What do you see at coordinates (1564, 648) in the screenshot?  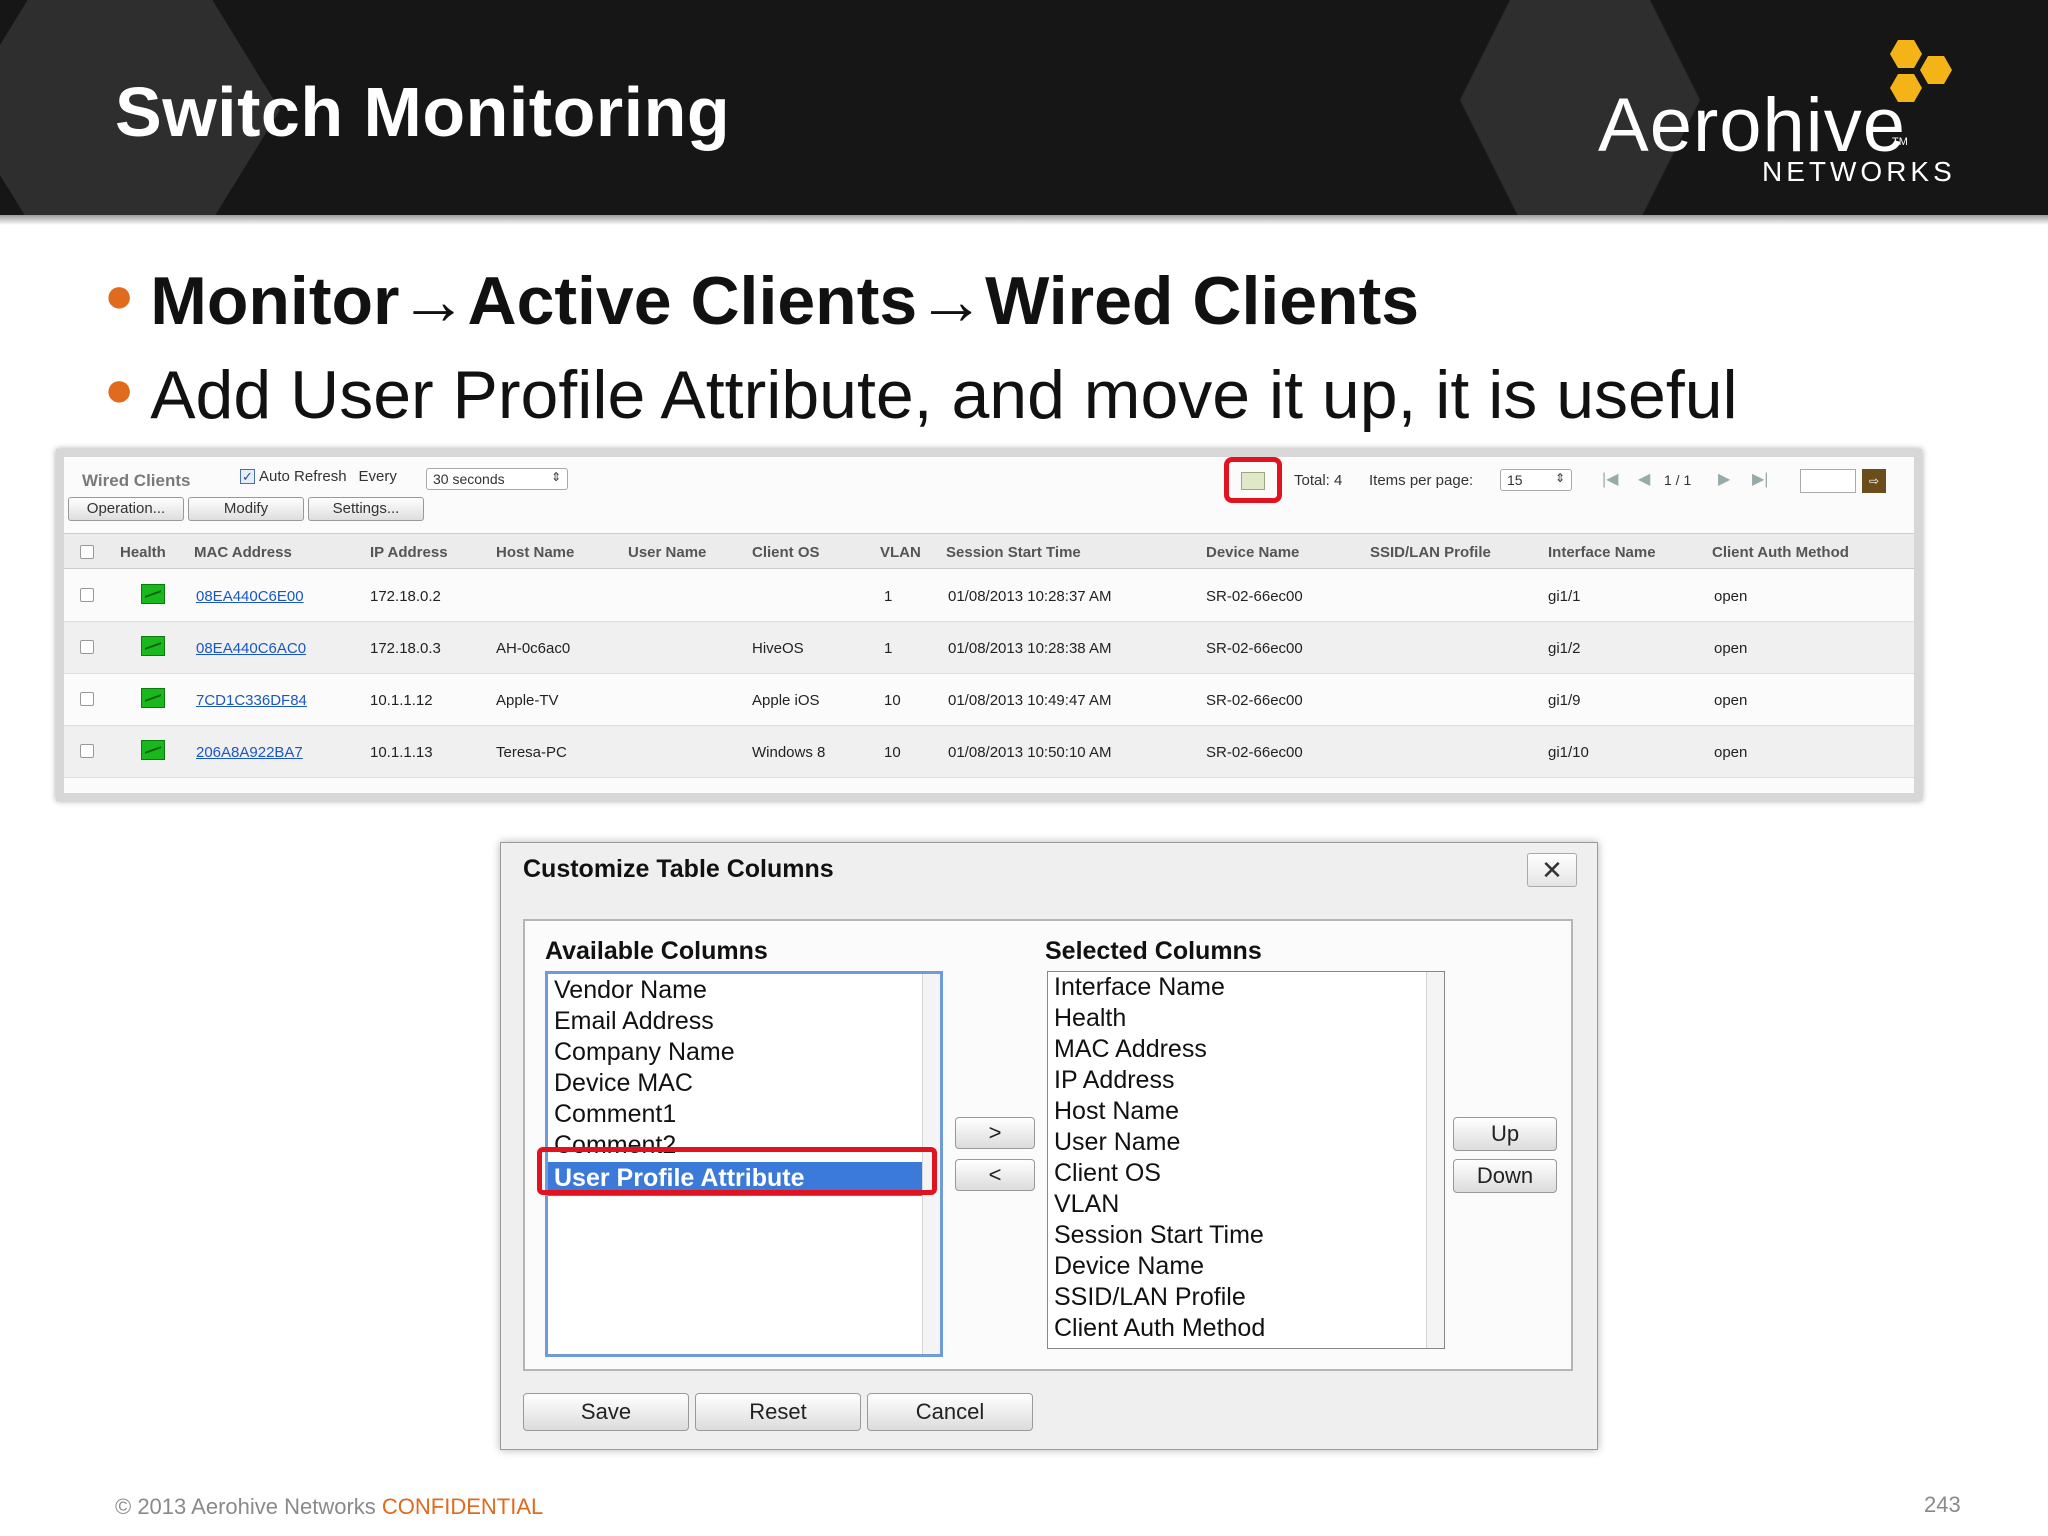 I see `interface-cell: gi1/2` at bounding box center [1564, 648].